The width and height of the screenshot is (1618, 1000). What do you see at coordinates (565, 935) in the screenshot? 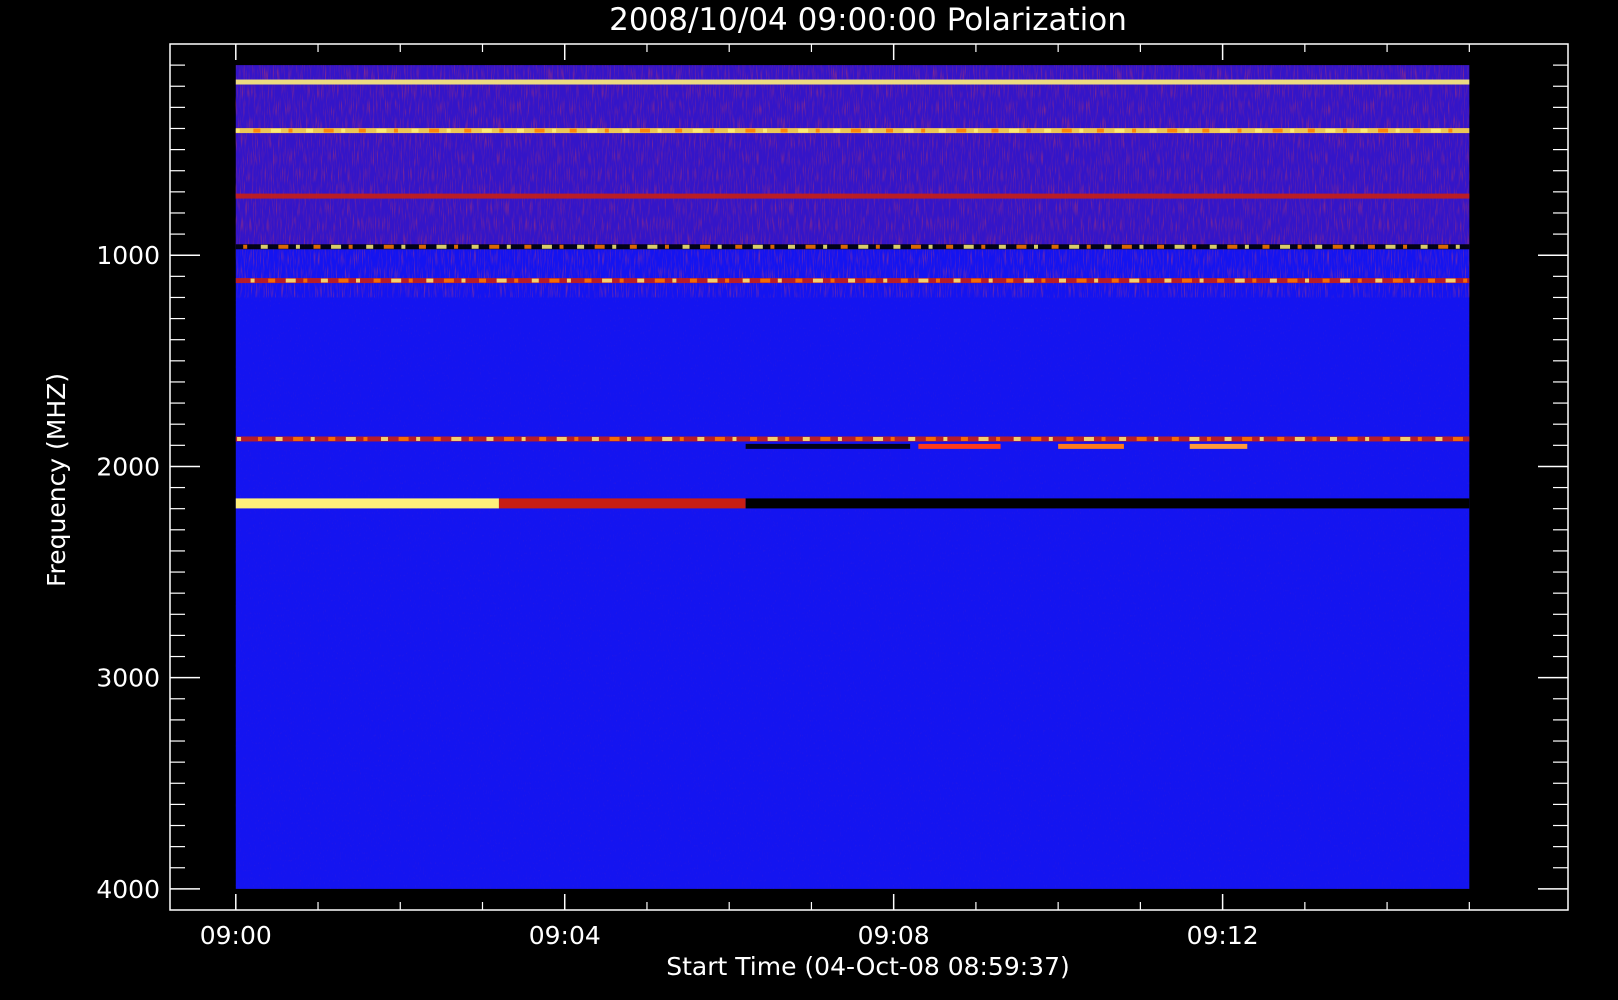
I see `x-tick-label: 09:04` at bounding box center [565, 935].